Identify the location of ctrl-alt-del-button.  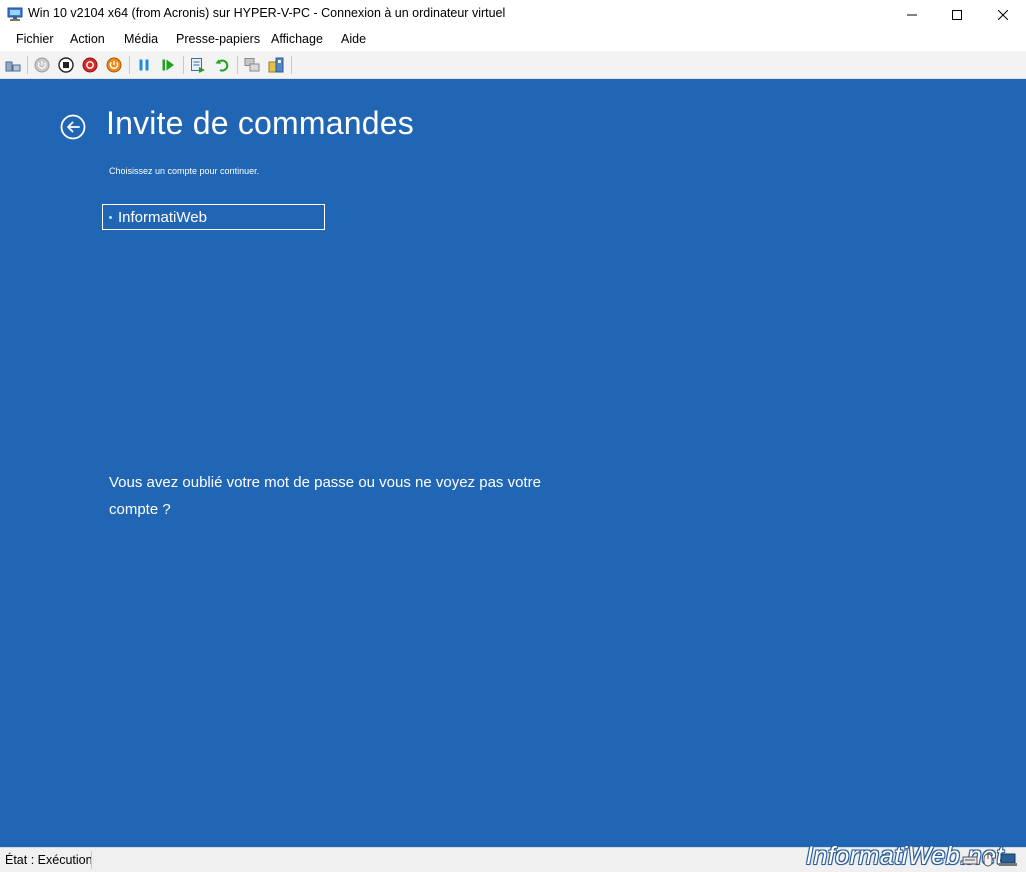
(13, 65).